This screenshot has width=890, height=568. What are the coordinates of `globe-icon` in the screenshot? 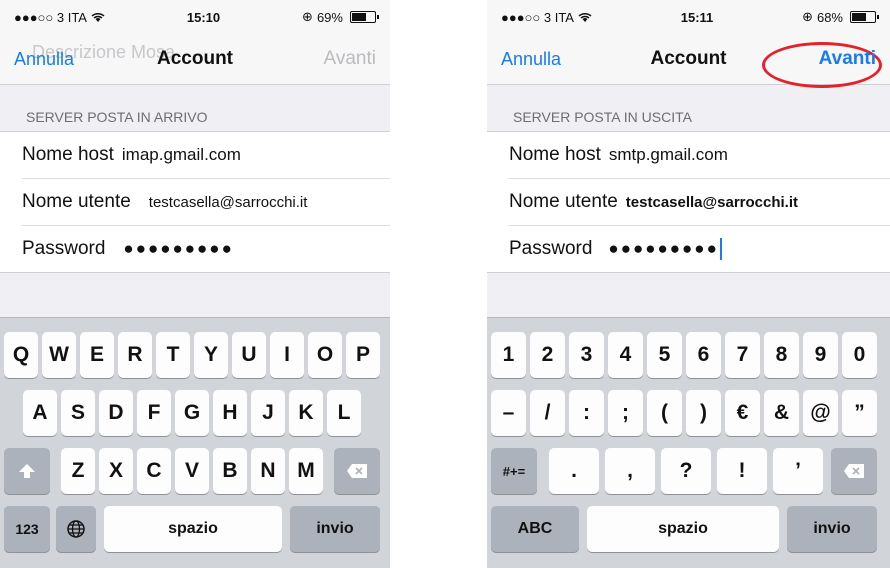 It's located at (76, 529).